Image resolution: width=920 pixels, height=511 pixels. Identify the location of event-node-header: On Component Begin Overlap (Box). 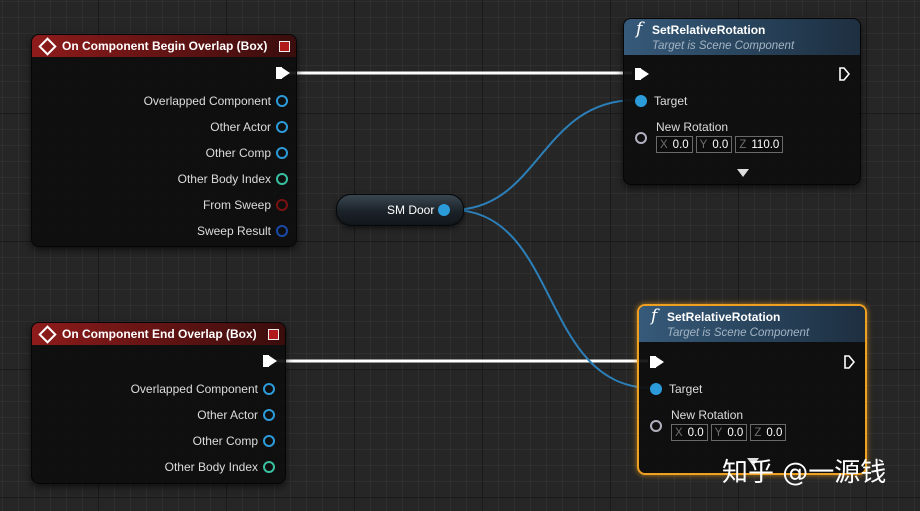
(164, 46).